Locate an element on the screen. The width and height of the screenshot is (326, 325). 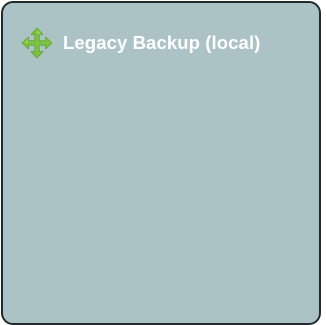
move-arrows-icon is located at coordinates (37, 43).